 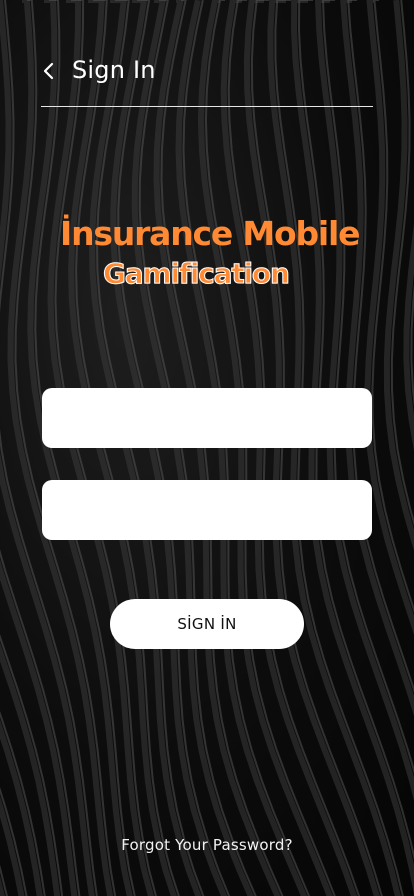 I want to click on username-field, so click(x=207, y=418).